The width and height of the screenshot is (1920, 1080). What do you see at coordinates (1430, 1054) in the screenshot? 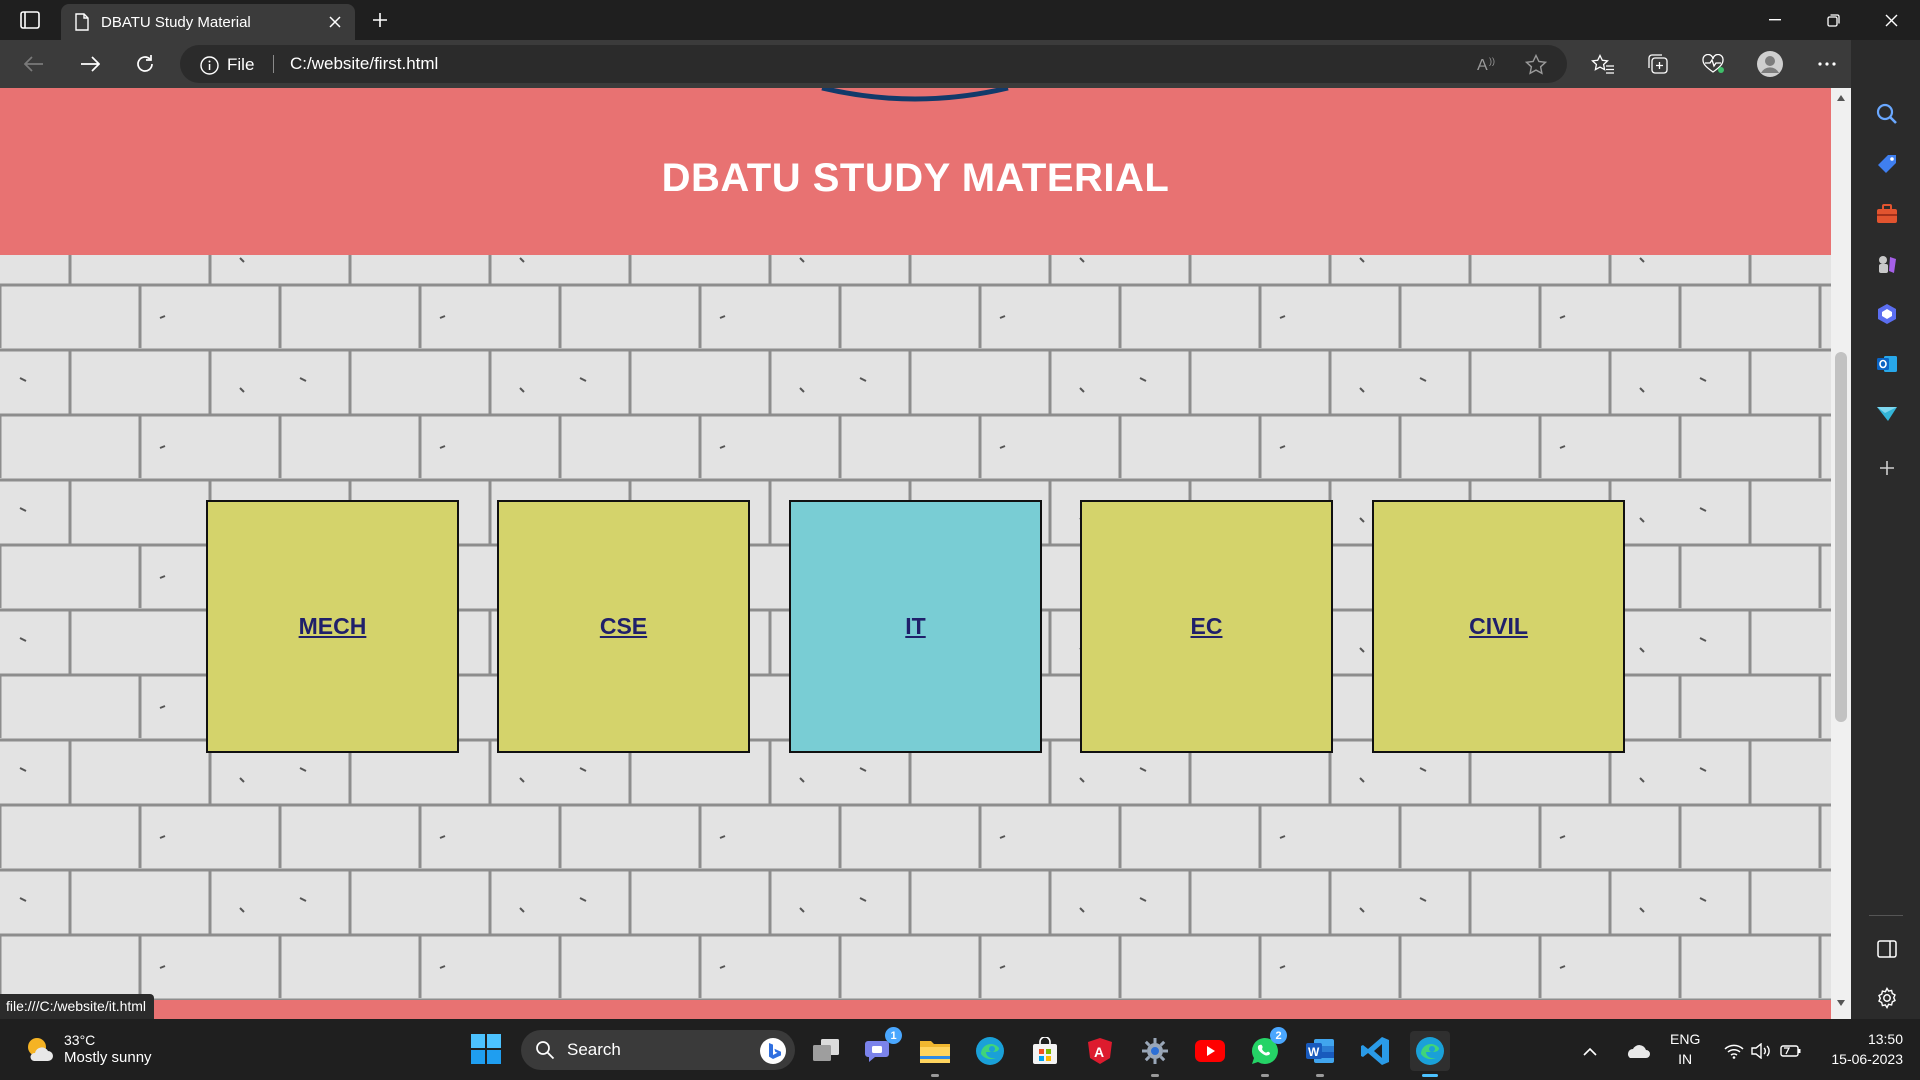
I see `edge-active-window-icon` at bounding box center [1430, 1054].